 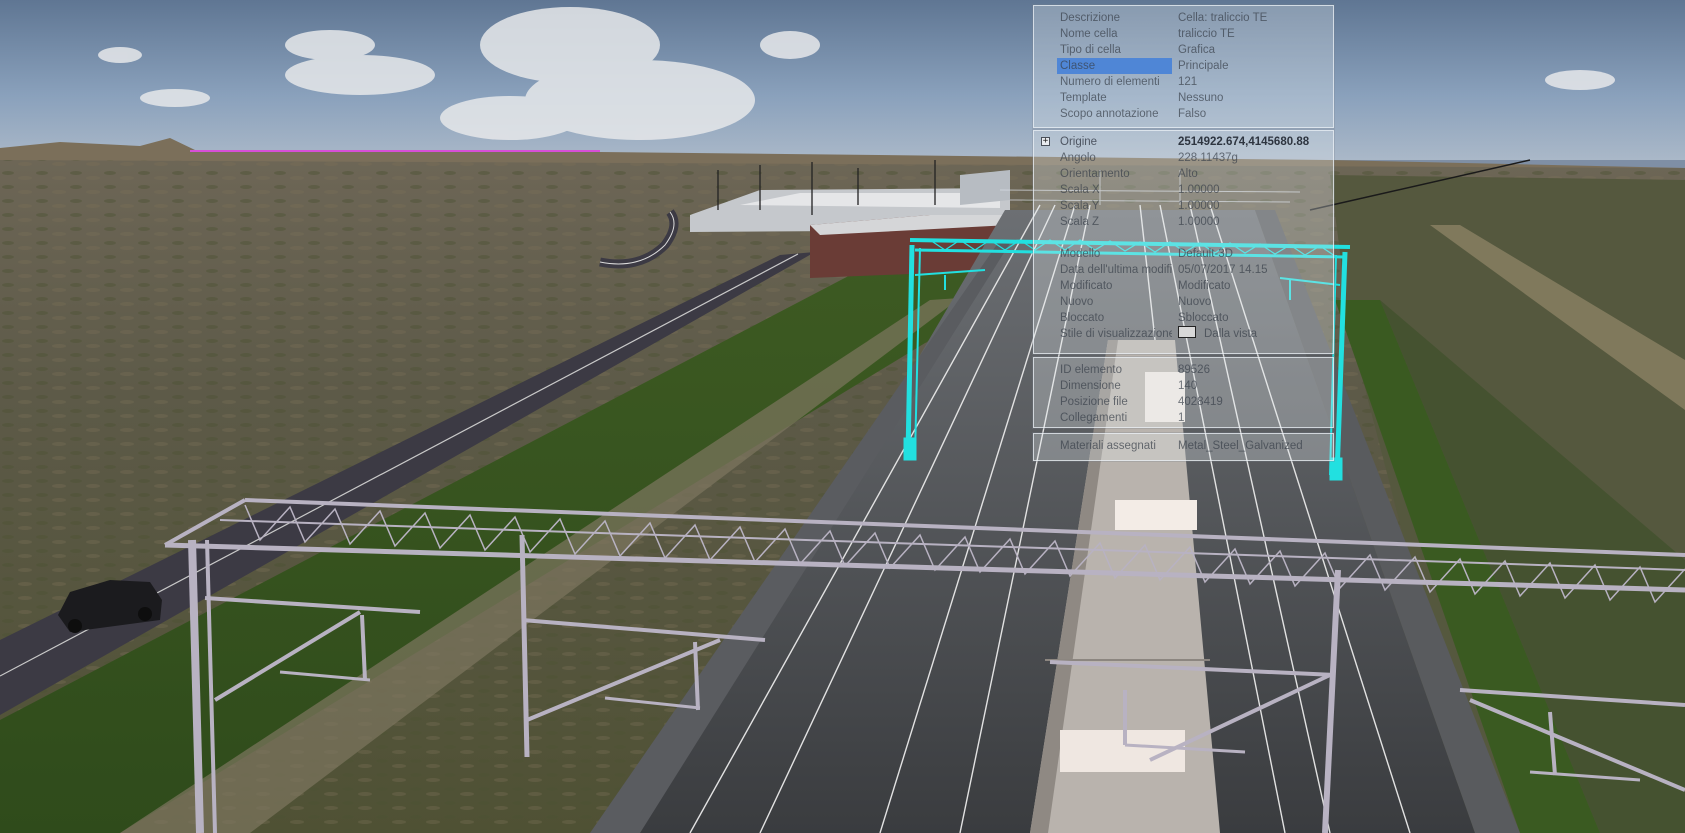 What do you see at coordinates (1195, 302) in the screenshot?
I see `info-row-value: Nuovo` at bounding box center [1195, 302].